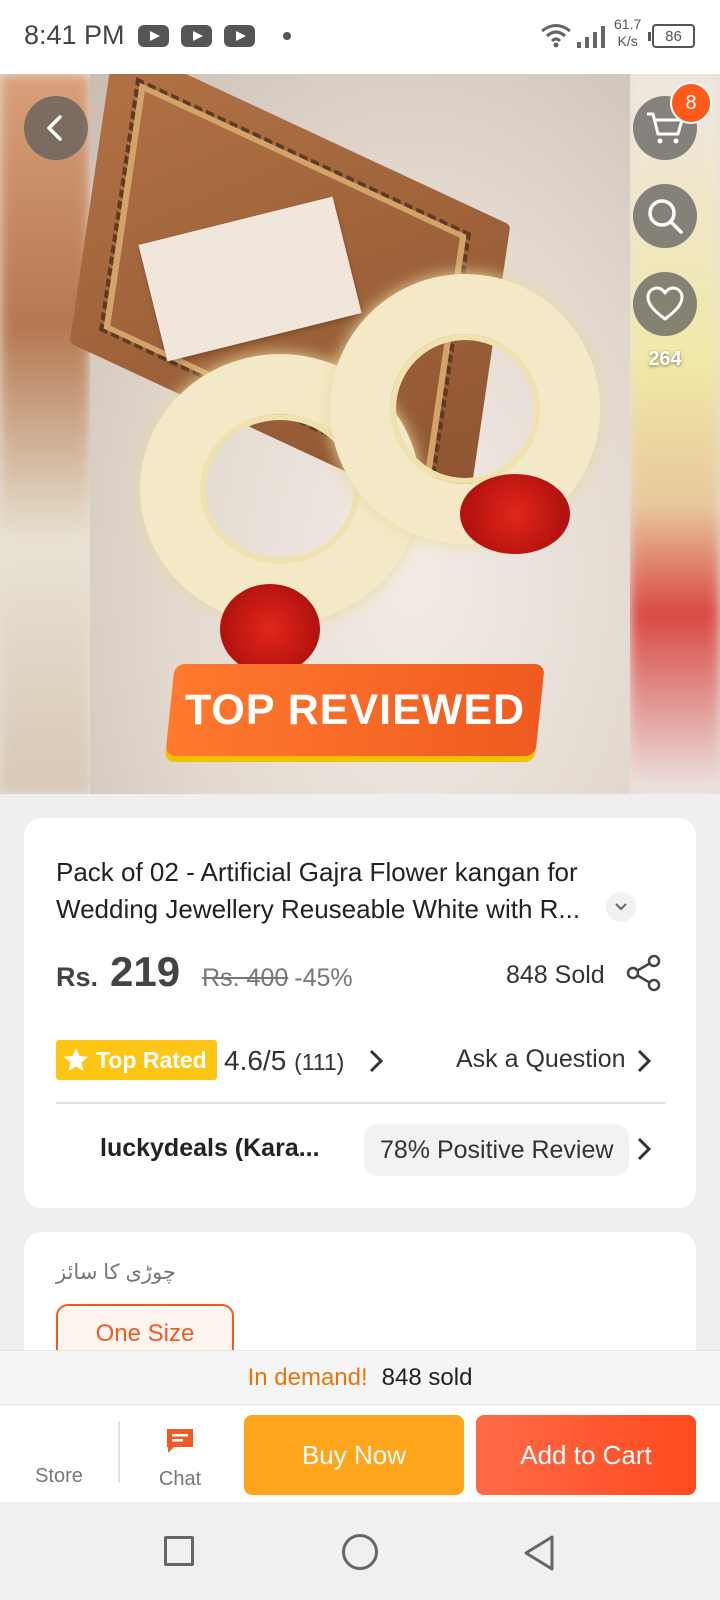 This screenshot has width=720, height=1600. What do you see at coordinates (180, 1479) in the screenshot?
I see `chat-label: Chat` at bounding box center [180, 1479].